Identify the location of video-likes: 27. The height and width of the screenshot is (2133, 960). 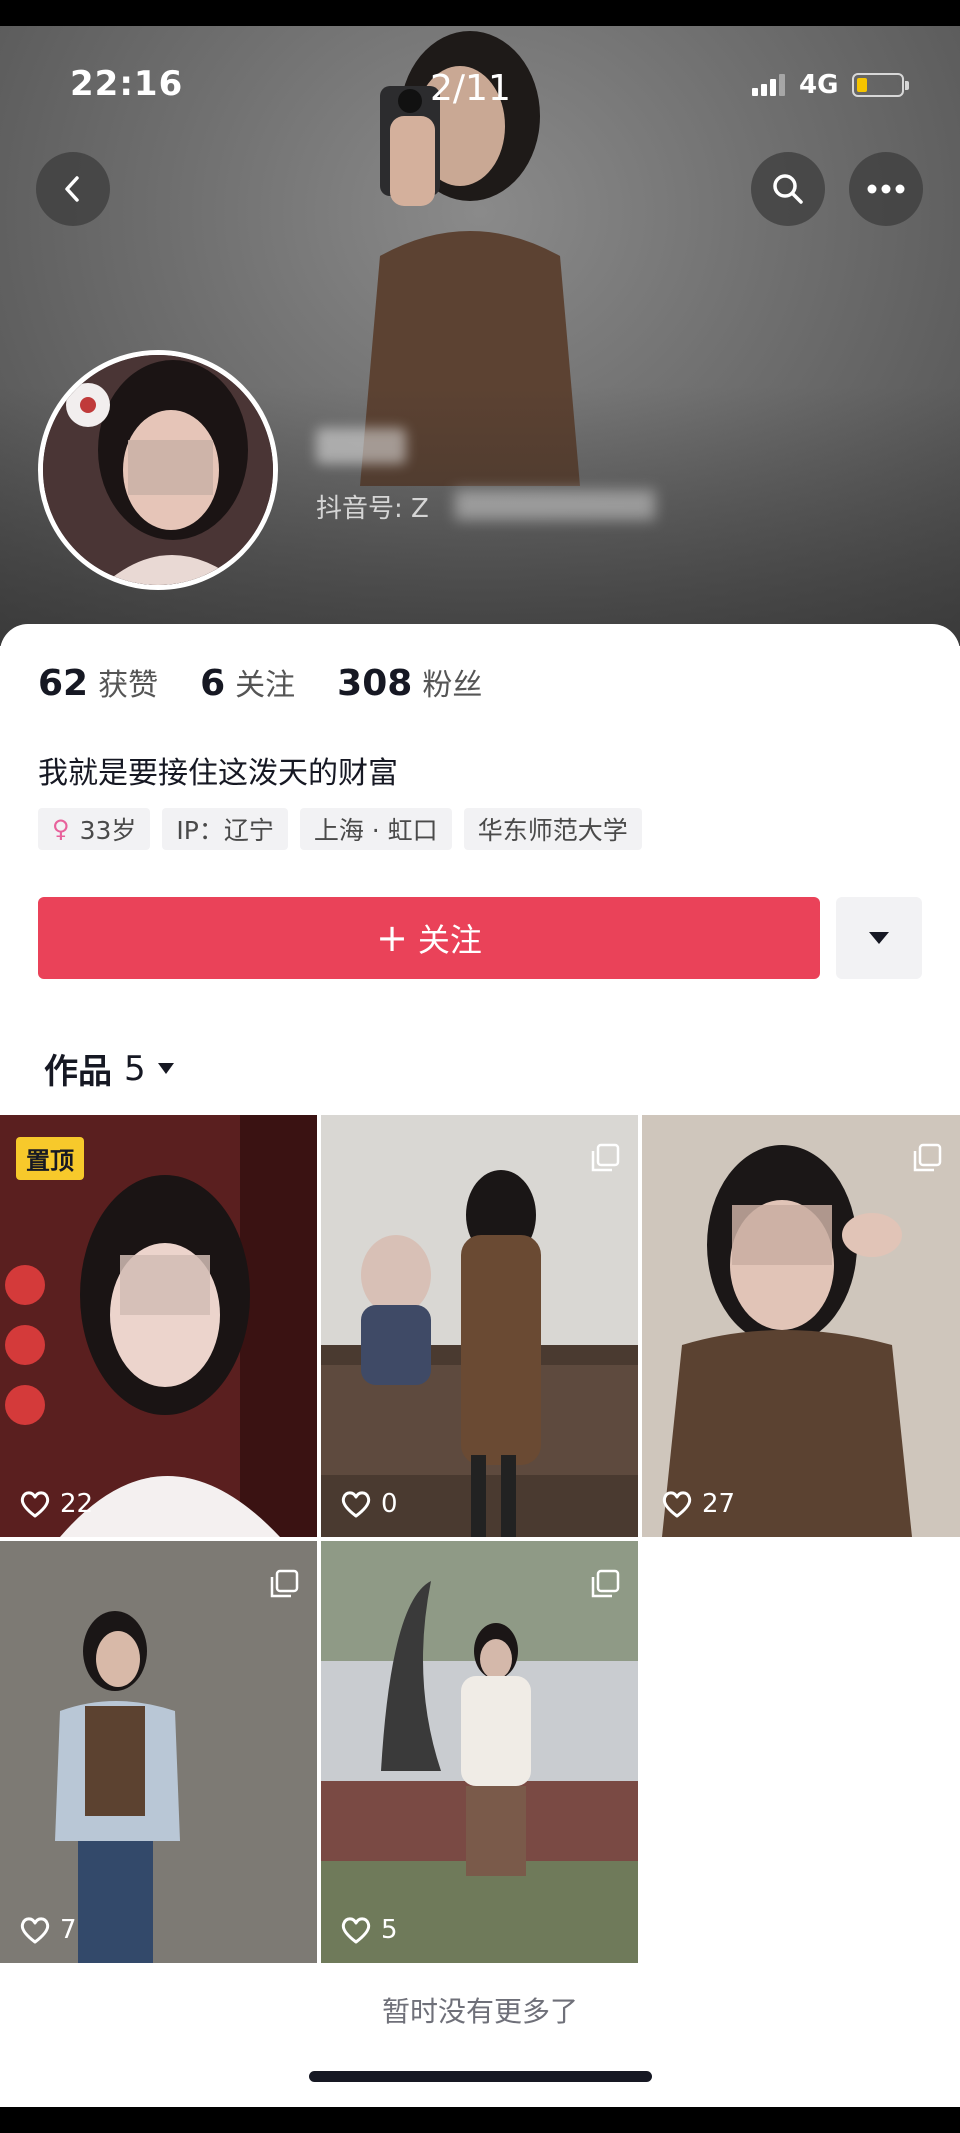
(698, 1504).